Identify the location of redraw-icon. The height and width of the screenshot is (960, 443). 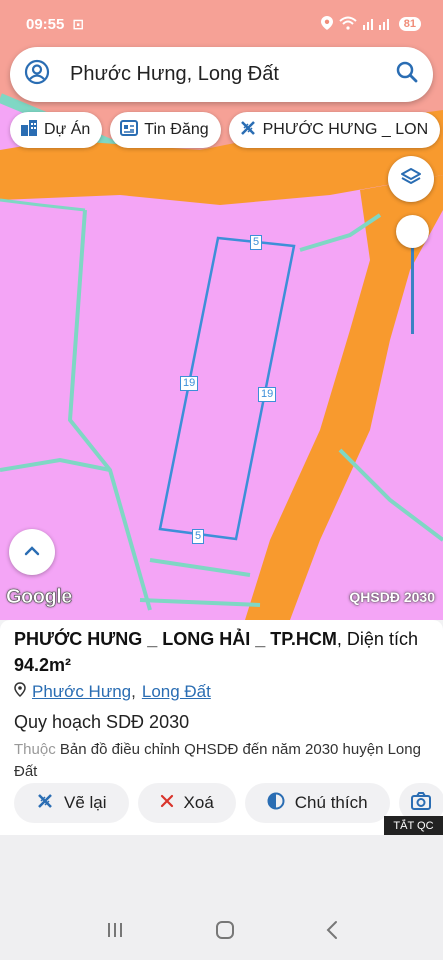
(45, 803).